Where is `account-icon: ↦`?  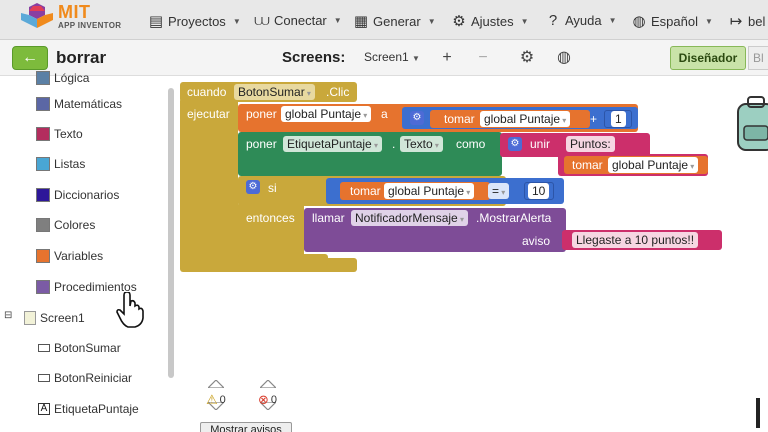
account-icon: ↦ is located at coordinates (736, 21).